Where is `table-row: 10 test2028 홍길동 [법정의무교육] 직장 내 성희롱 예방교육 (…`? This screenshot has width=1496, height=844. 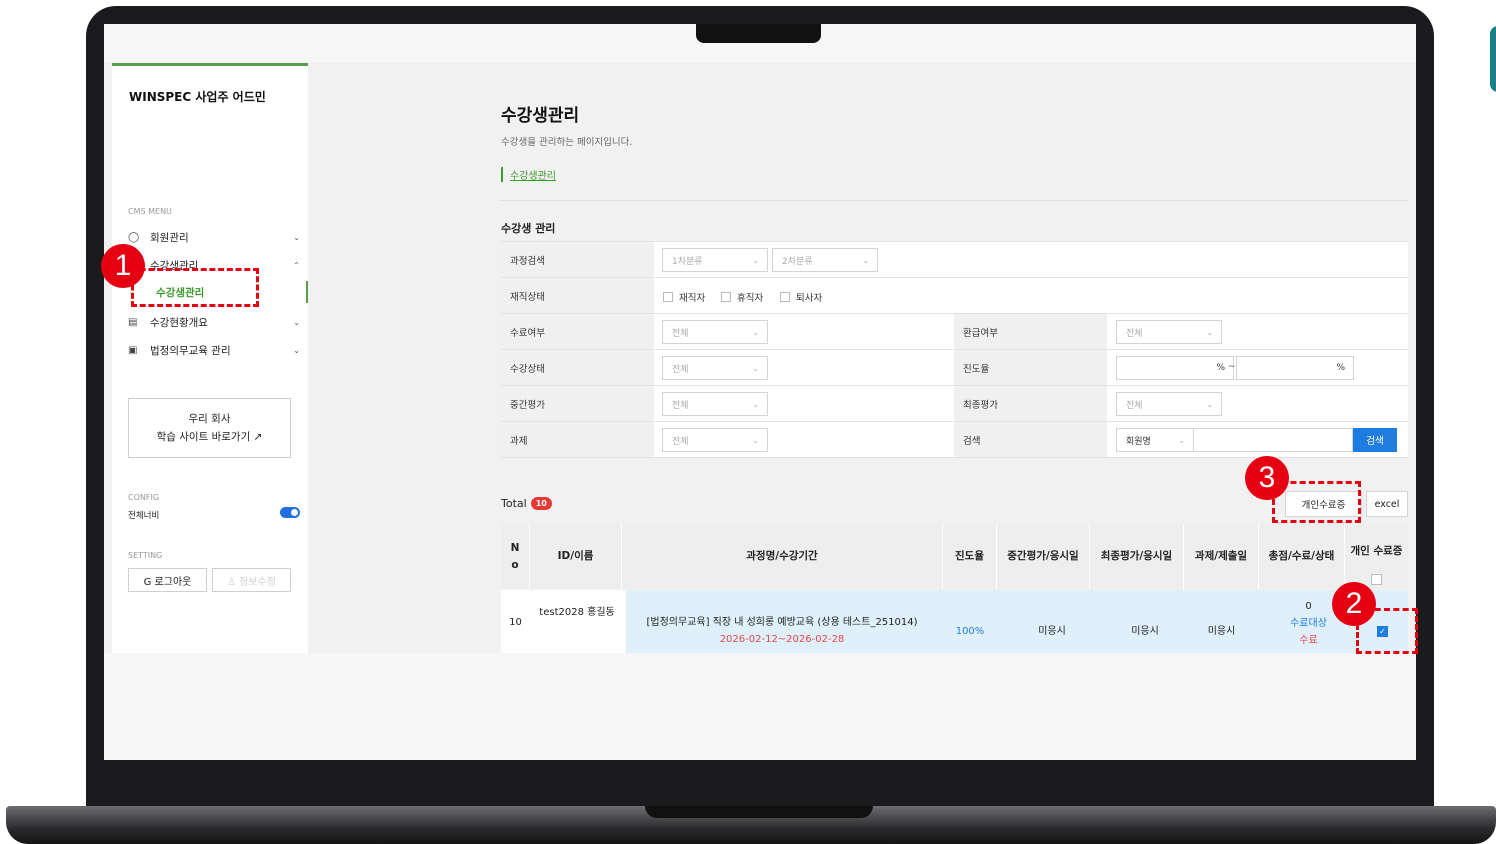
table-row: 10 test2028 홍길동 [법정의무교육] 직장 내 성희롱 예방교육 (… is located at coordinates (954, 621).